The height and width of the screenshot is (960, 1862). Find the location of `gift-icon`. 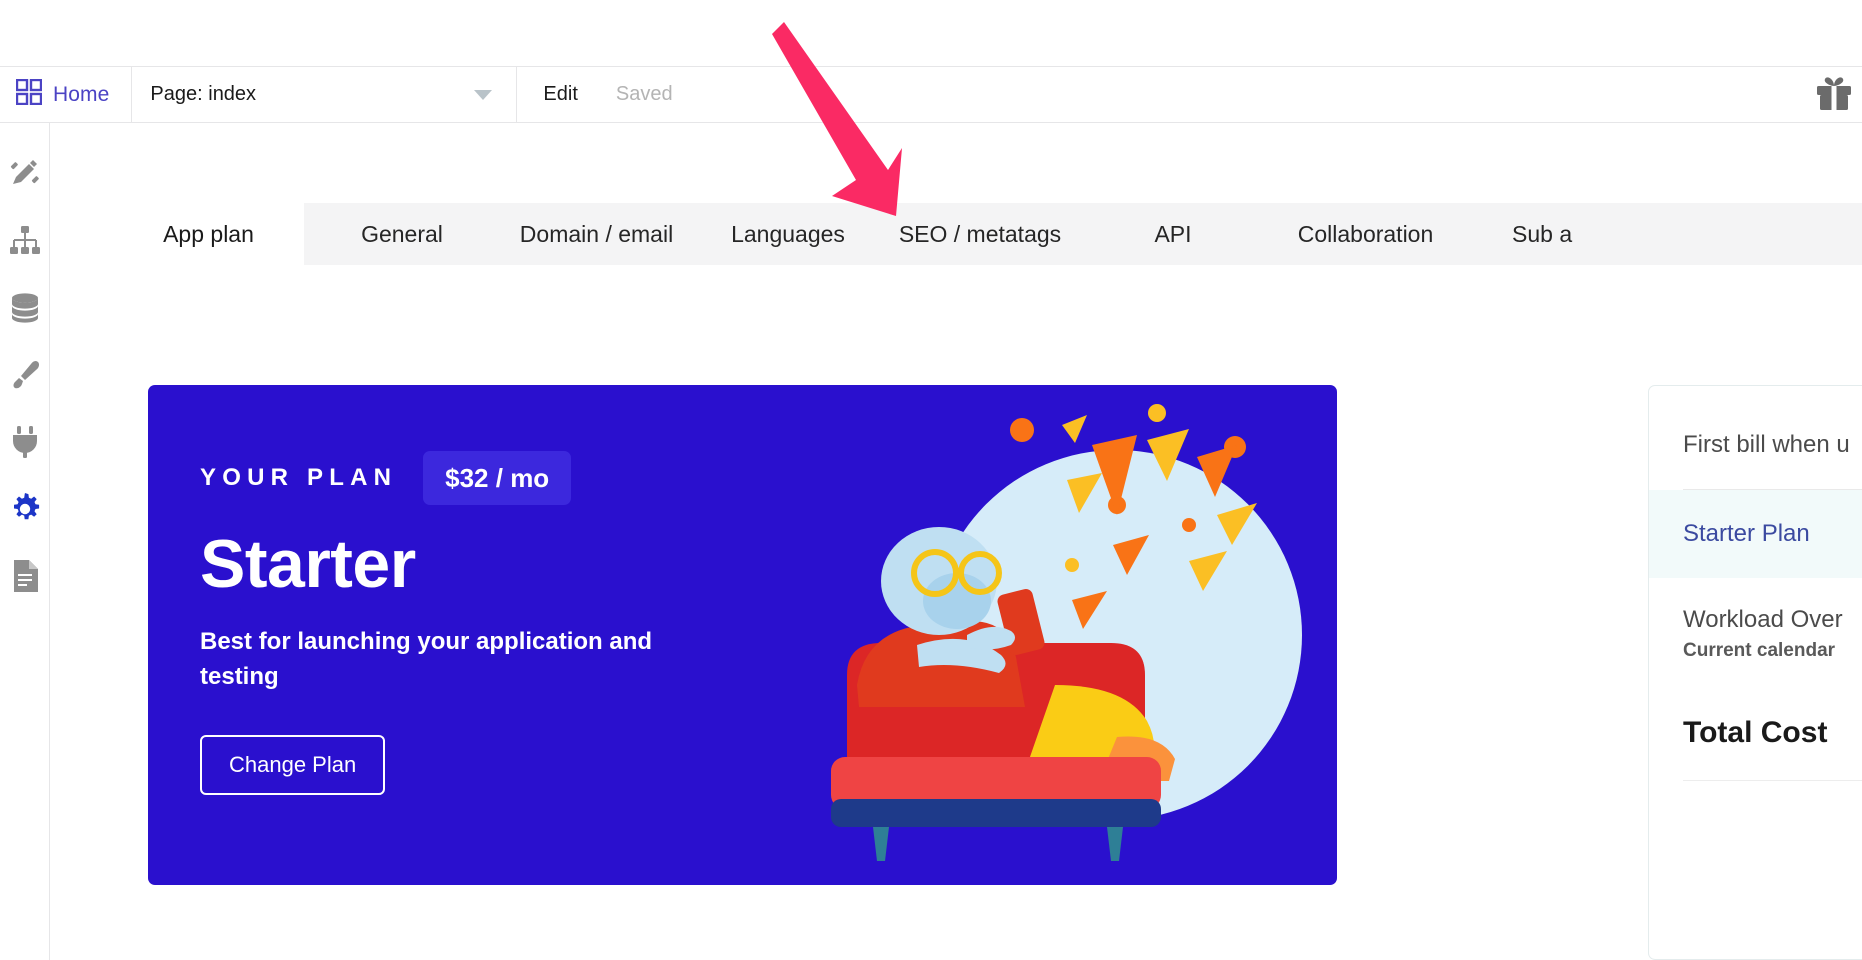

gift-icon is located at coordinates (1834, 94).